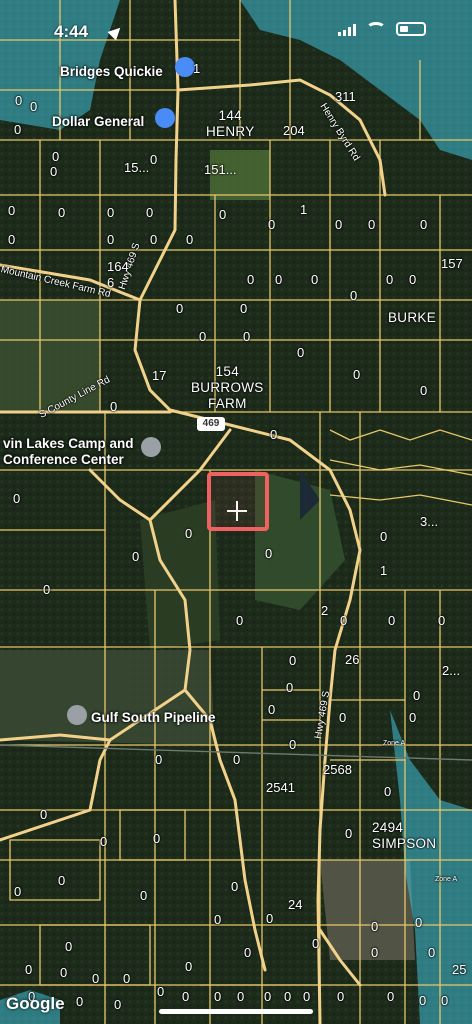  What do you see at coordinates (404, 836) in the screenshot?
I see `parcel-owner-label: 2494 SIMPSON` at bounding box center [404, 836].